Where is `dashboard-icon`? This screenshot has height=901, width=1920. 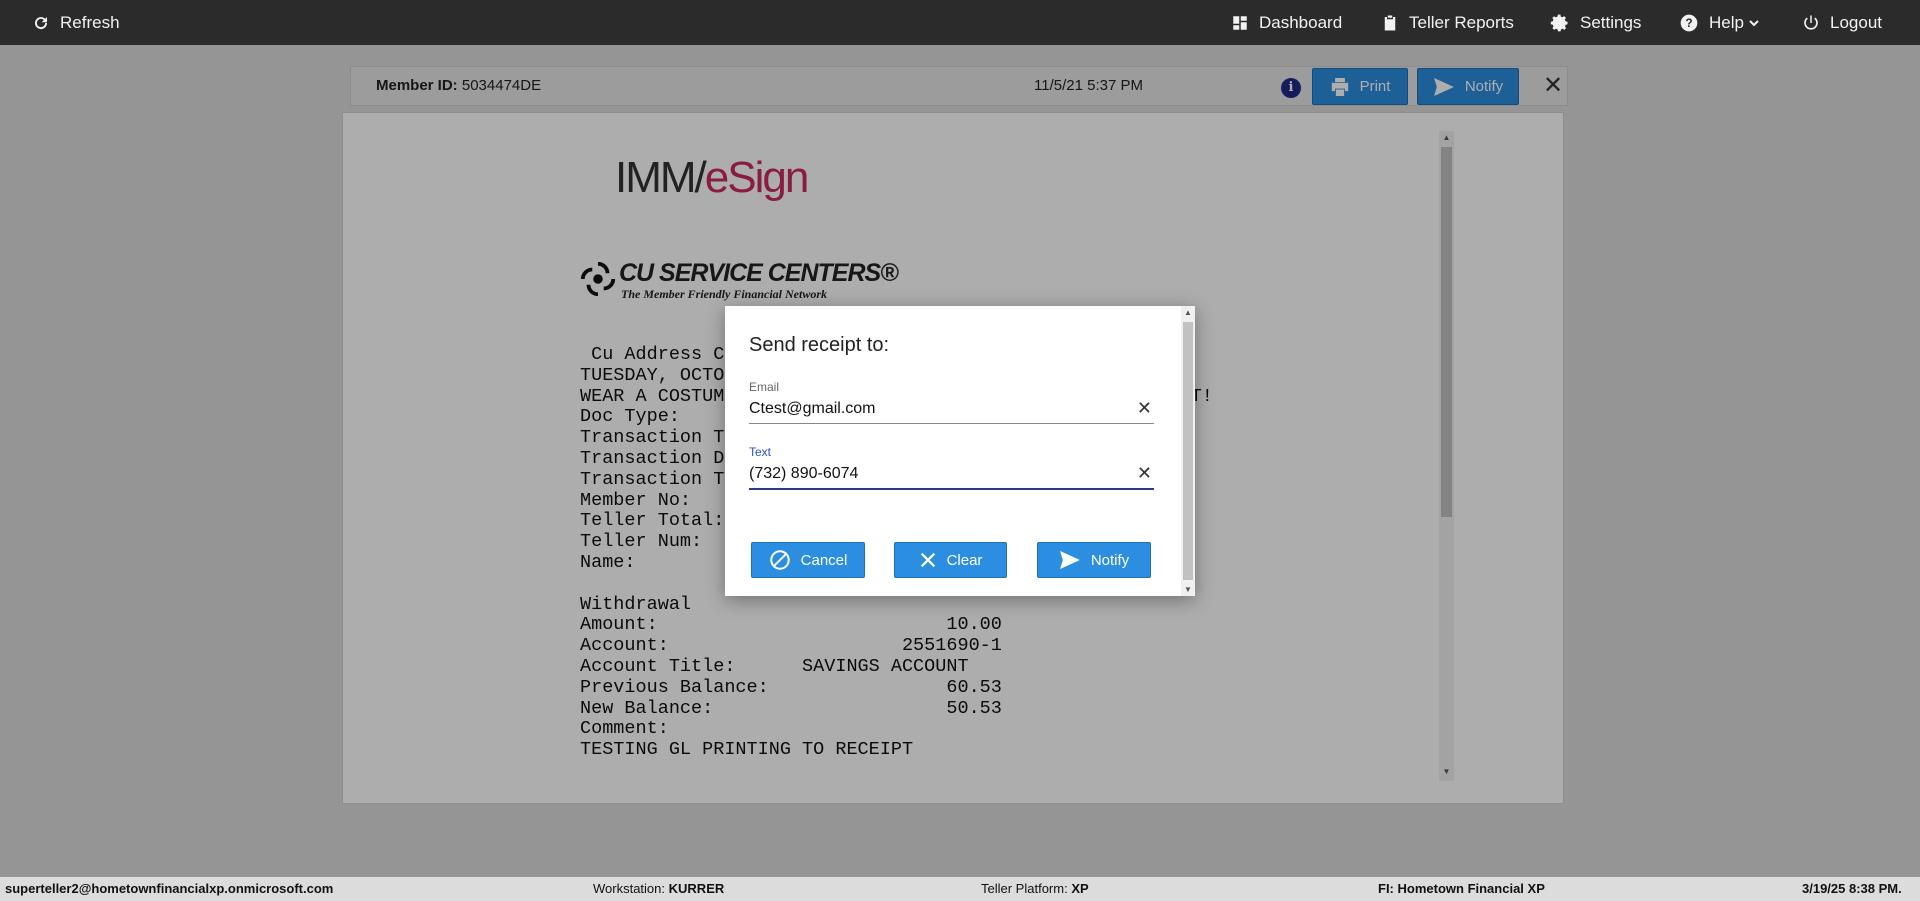
dashboard-icon is located at coordinates (1240, 22).